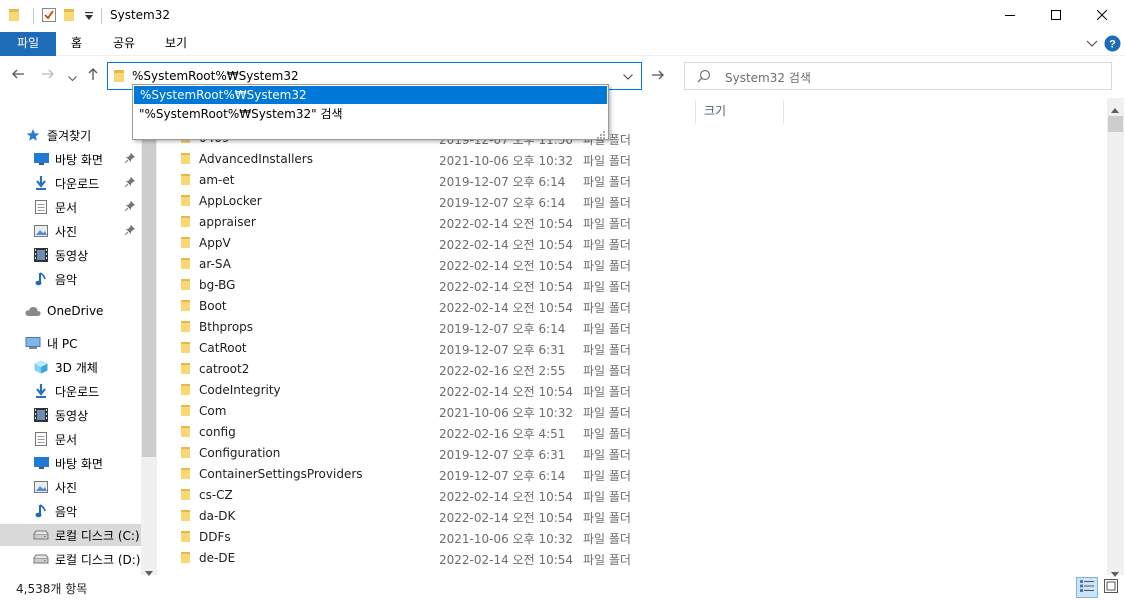 This screenshot has width=1125, height=600. What do you see at coordinates (41, 439) in the screenshot?
I see `document-icon` at bounding box center [41, 439].